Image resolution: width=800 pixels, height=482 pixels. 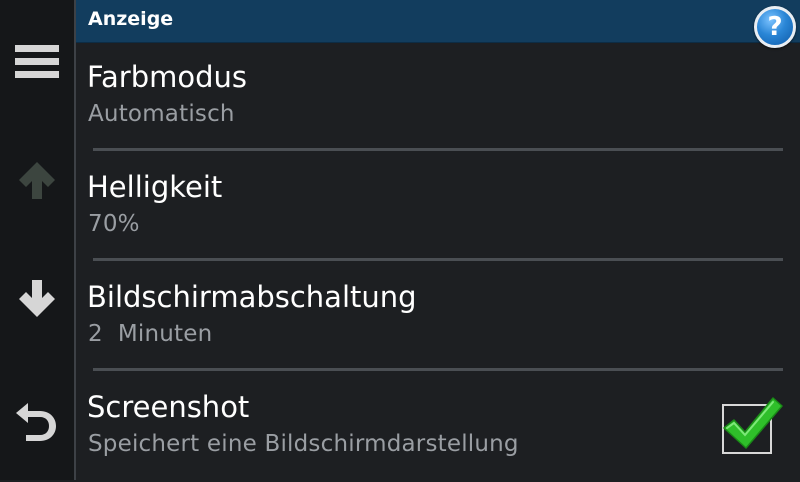 I want to click on help-icon: ?, so click(x=775, y=27).